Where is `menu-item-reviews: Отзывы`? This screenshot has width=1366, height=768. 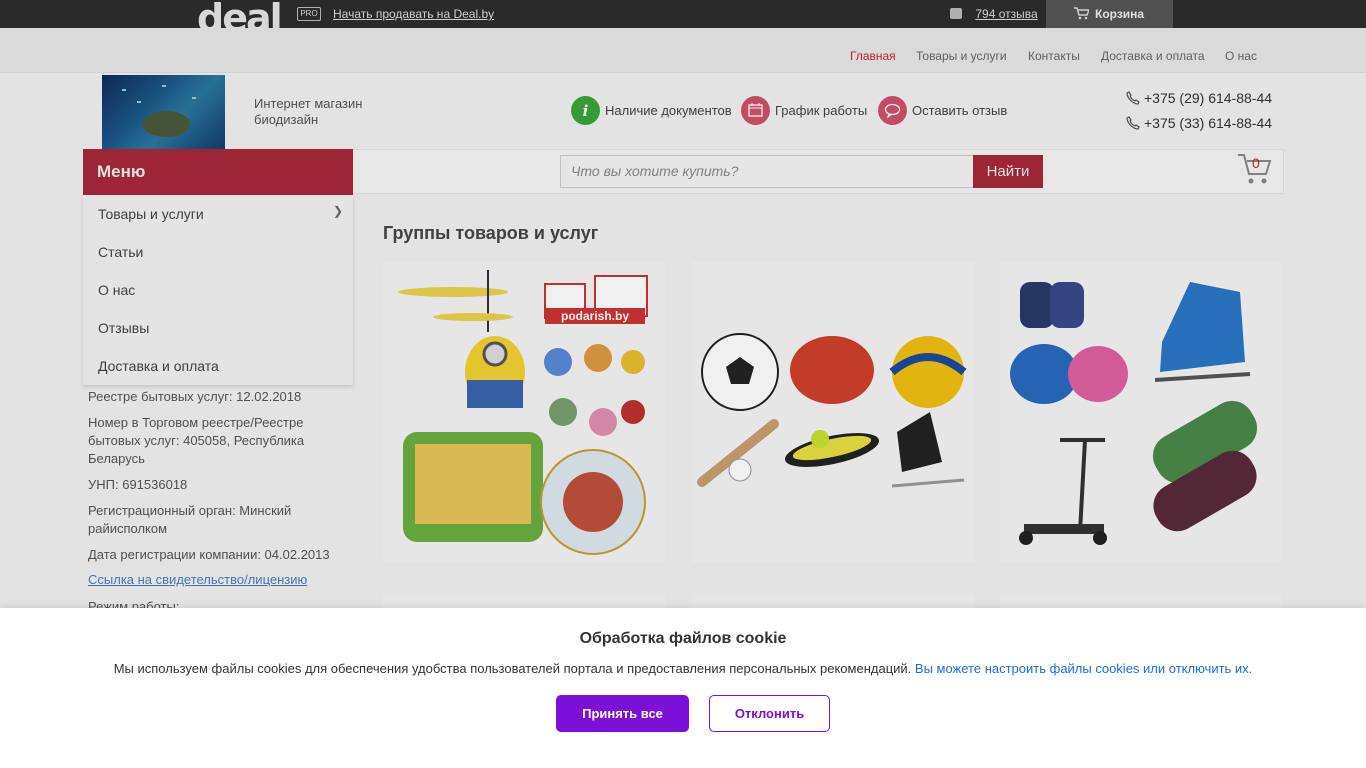
menu-item-reviews: Отзывы is located at coordinates (123, 328).